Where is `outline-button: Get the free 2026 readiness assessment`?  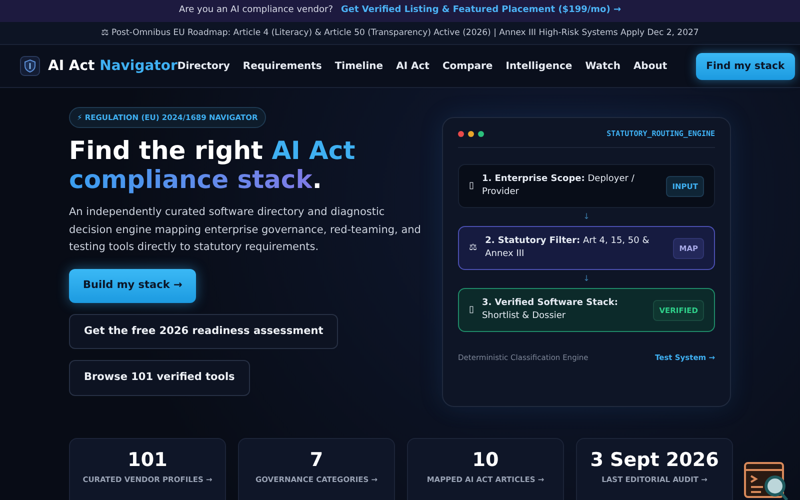 outline-button: Get the free 2026 readiness assessment is located at coordinates (203, 332).